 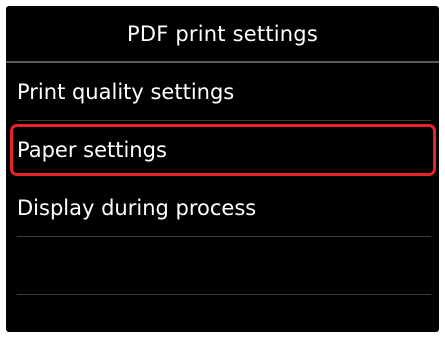 What do you see at coordinates (222, 313) in the screenshot?
I see `menu-item-empty` at bounding box center [222, 313].